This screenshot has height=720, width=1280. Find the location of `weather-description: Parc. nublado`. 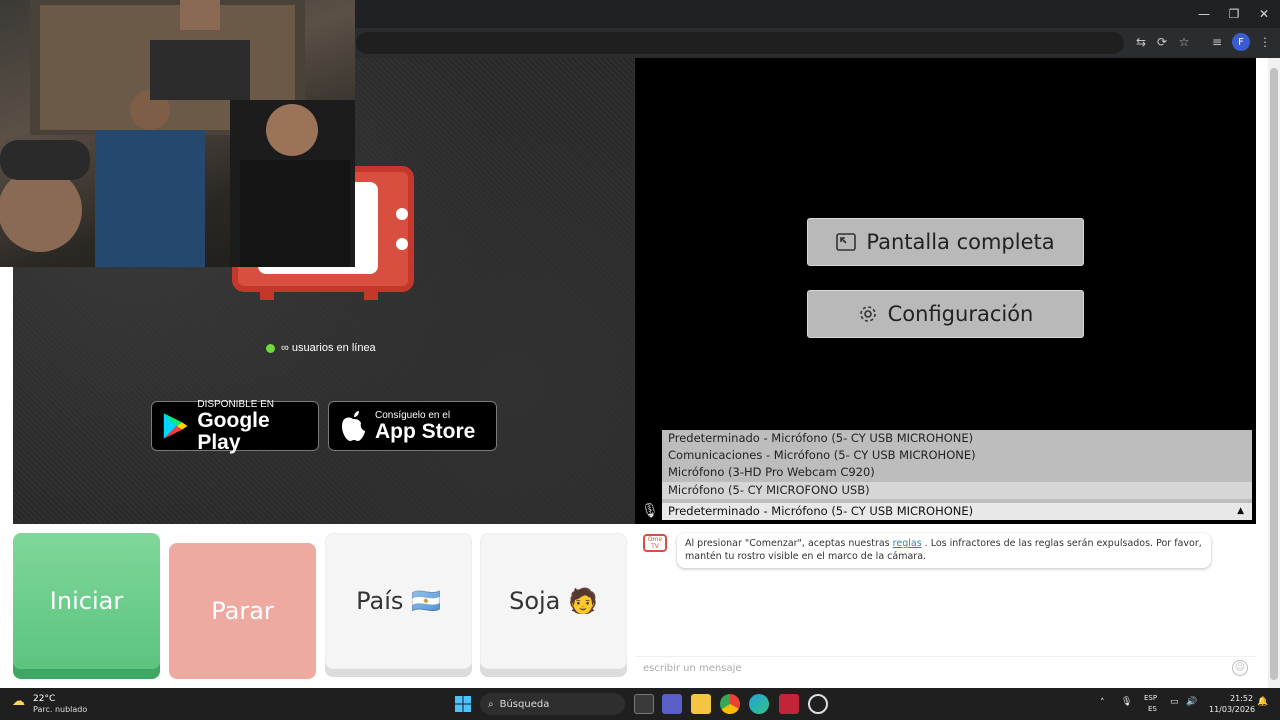

weather-description: Parc. nublado is located at coordinates (60, 709).